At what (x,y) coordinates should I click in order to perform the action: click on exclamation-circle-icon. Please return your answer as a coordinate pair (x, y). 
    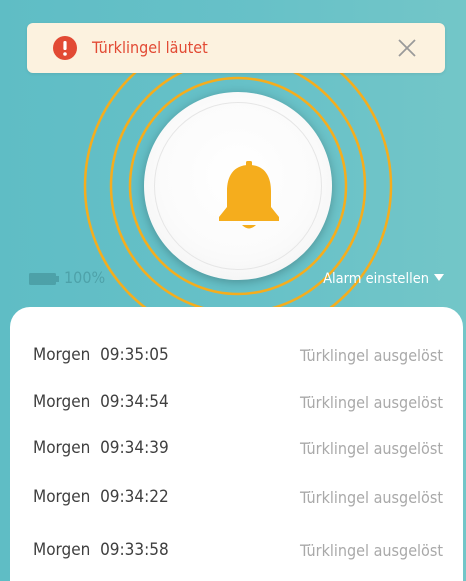
    Looking at the image, I should click on (65, 48).